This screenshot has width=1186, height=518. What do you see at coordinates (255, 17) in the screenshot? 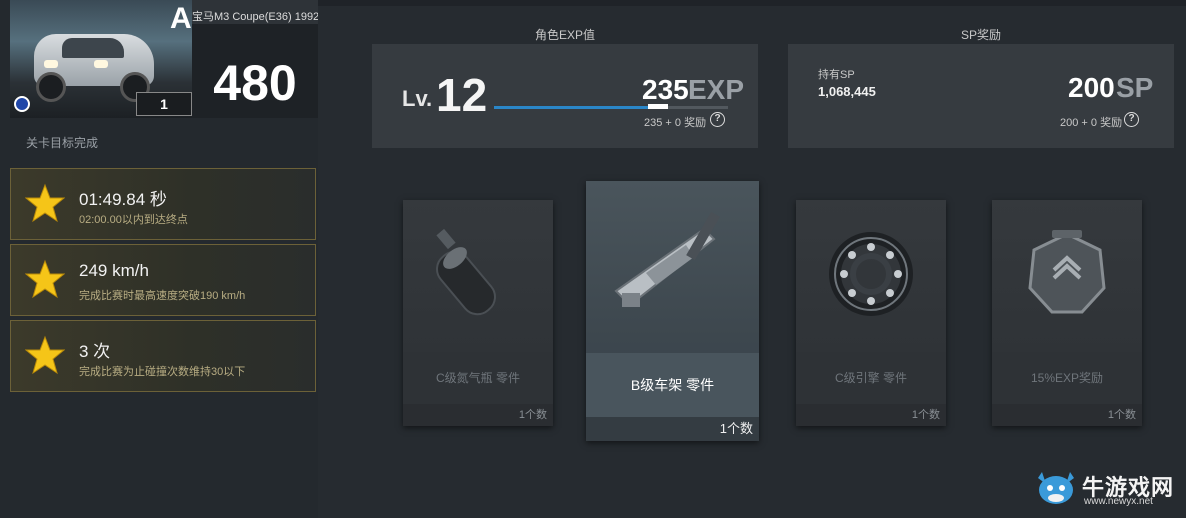
I see `car-name: 宝马M3 Coupe(E36) 1992` at bounding box center [255, 17].